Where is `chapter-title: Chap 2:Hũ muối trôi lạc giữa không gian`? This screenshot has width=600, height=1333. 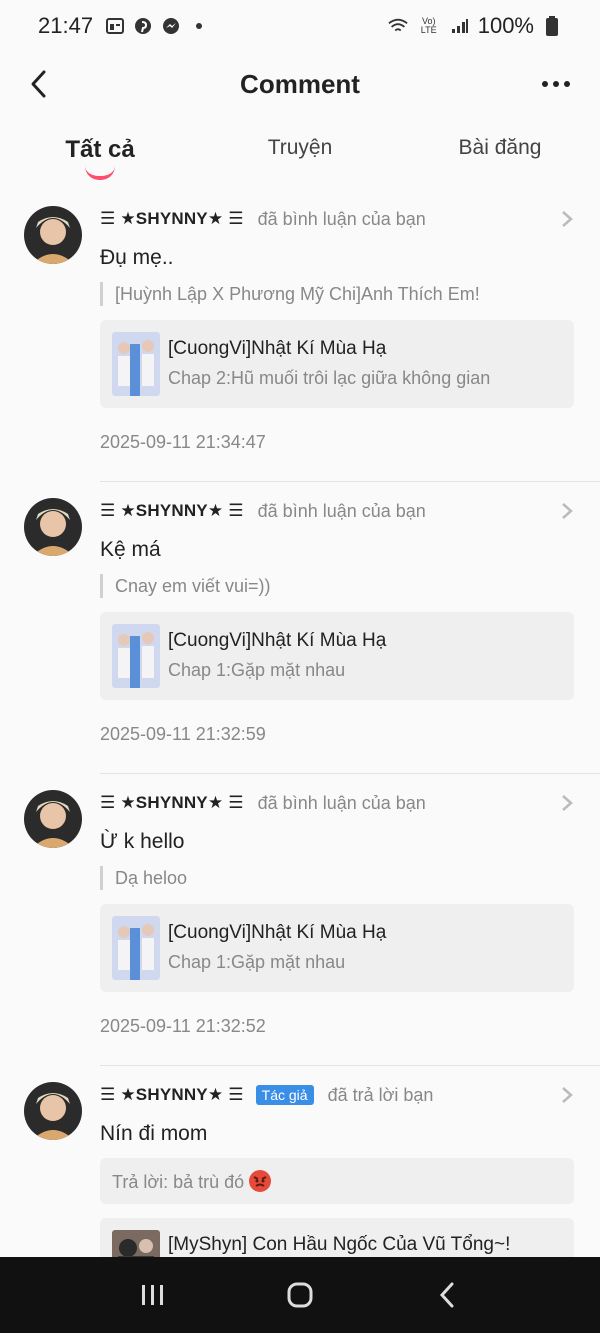 chapter-title: Chap 2:Hũ muối trôi lạc giữa không gian is located at coordinates (329, 378).